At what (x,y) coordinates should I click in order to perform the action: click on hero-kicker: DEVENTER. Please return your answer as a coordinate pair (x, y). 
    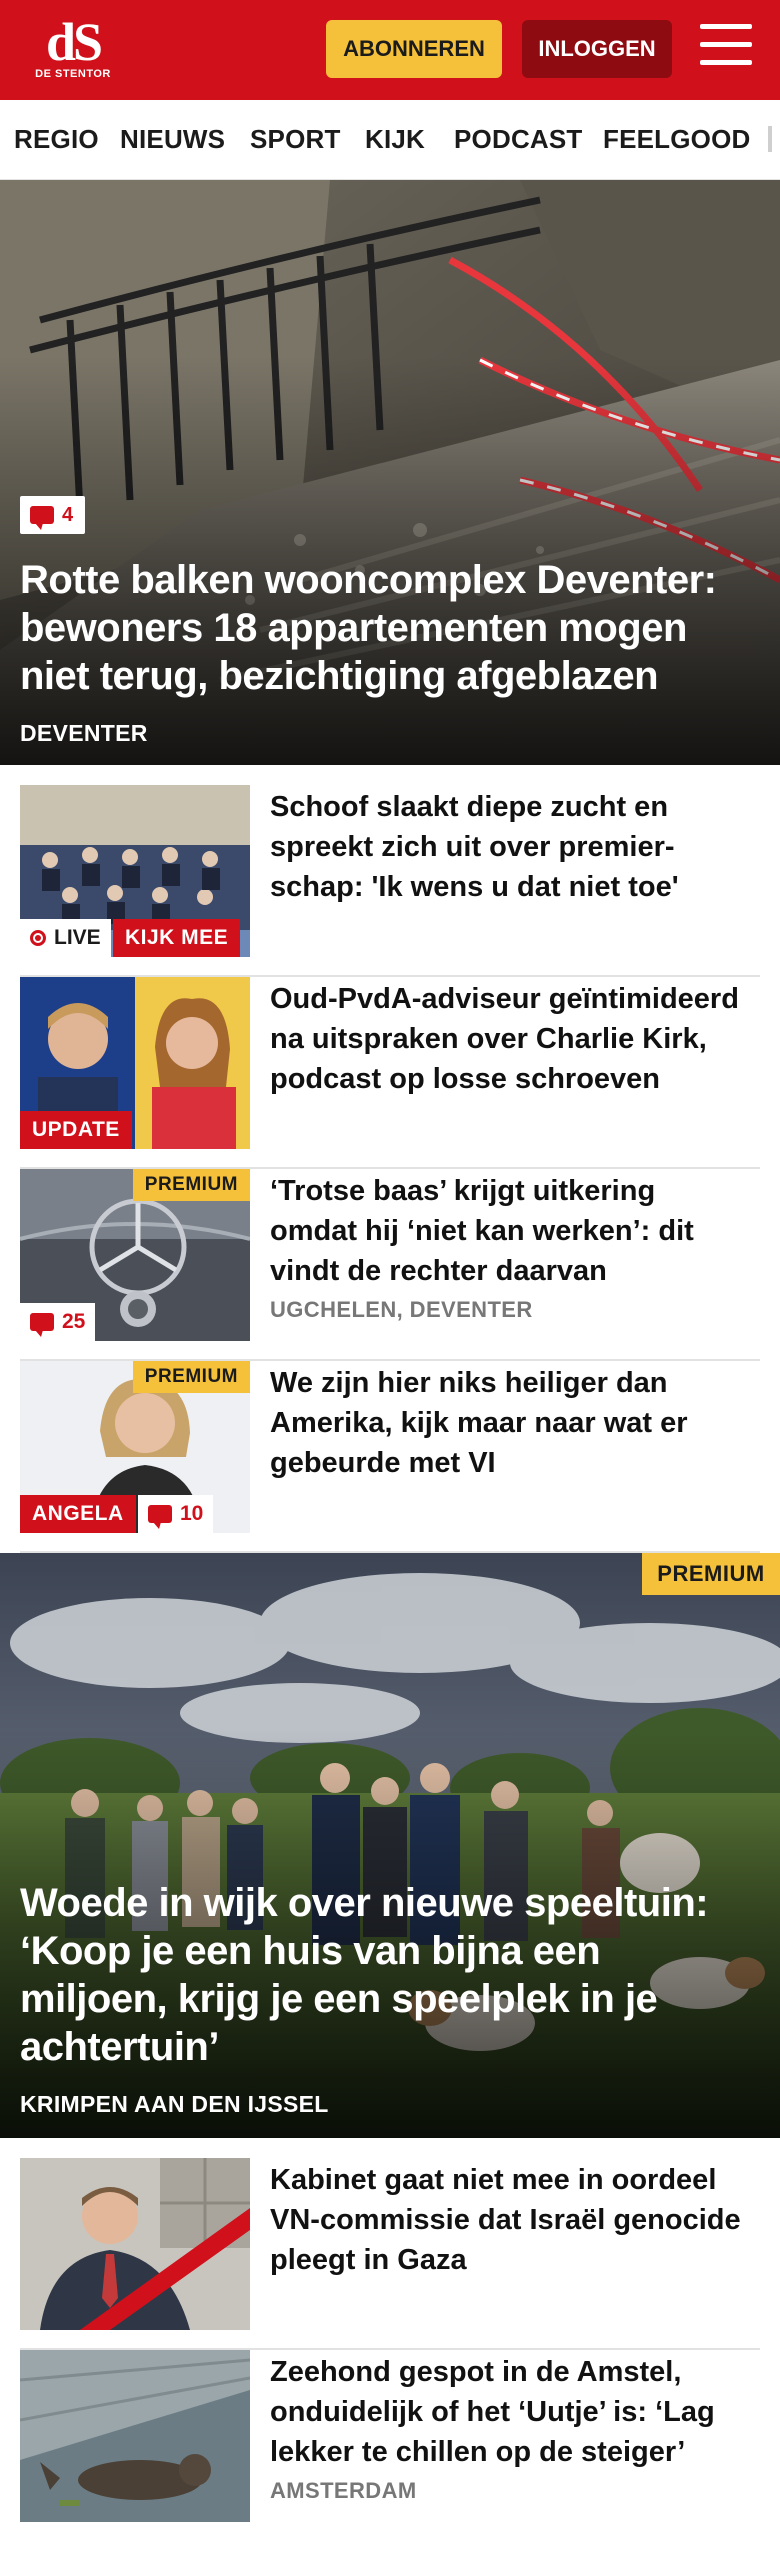
    Looking at the image, I should click on (84, 733).